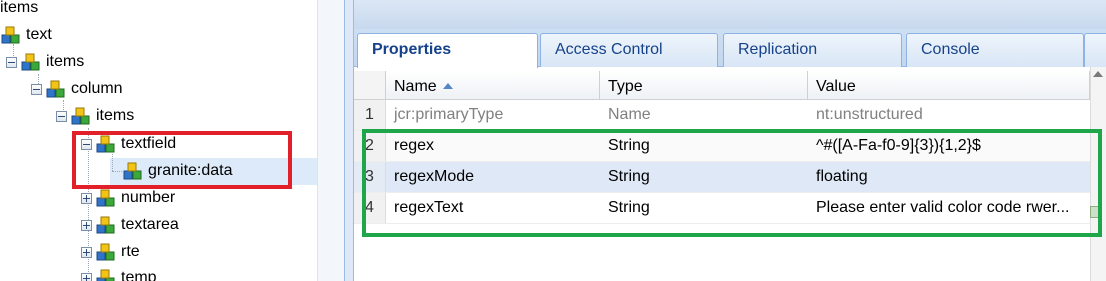 The width and height of the screenshot is (1106, 281). Describe the element at coordinates (449, 114) in the screenshot. I see `property-name: jcr:primaryType` at that location.